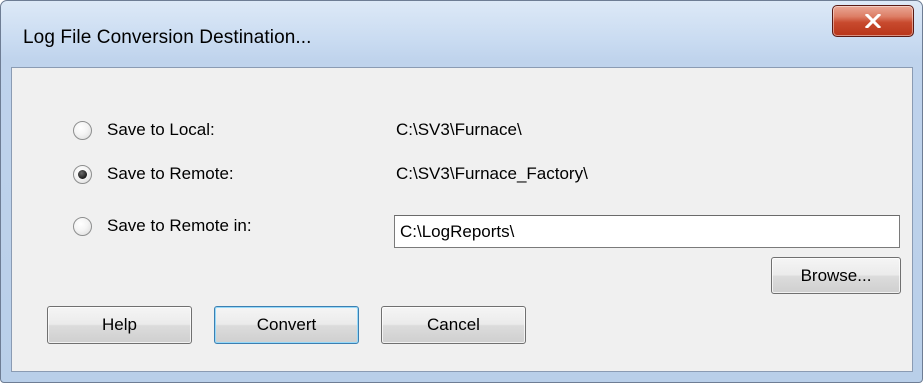  What do you see at coordinates (459, 129) in the screenshot?
I see `local-path-text: C:\SV3\Furnace\` at bounding box center [459, 129].